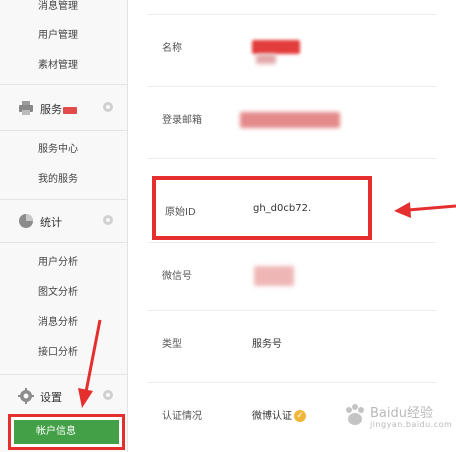 This screenshot has height=452, width=456. I want to click on baidu-watermark: Baidu经验 jingyan.baidu.com, so click(396, 417).